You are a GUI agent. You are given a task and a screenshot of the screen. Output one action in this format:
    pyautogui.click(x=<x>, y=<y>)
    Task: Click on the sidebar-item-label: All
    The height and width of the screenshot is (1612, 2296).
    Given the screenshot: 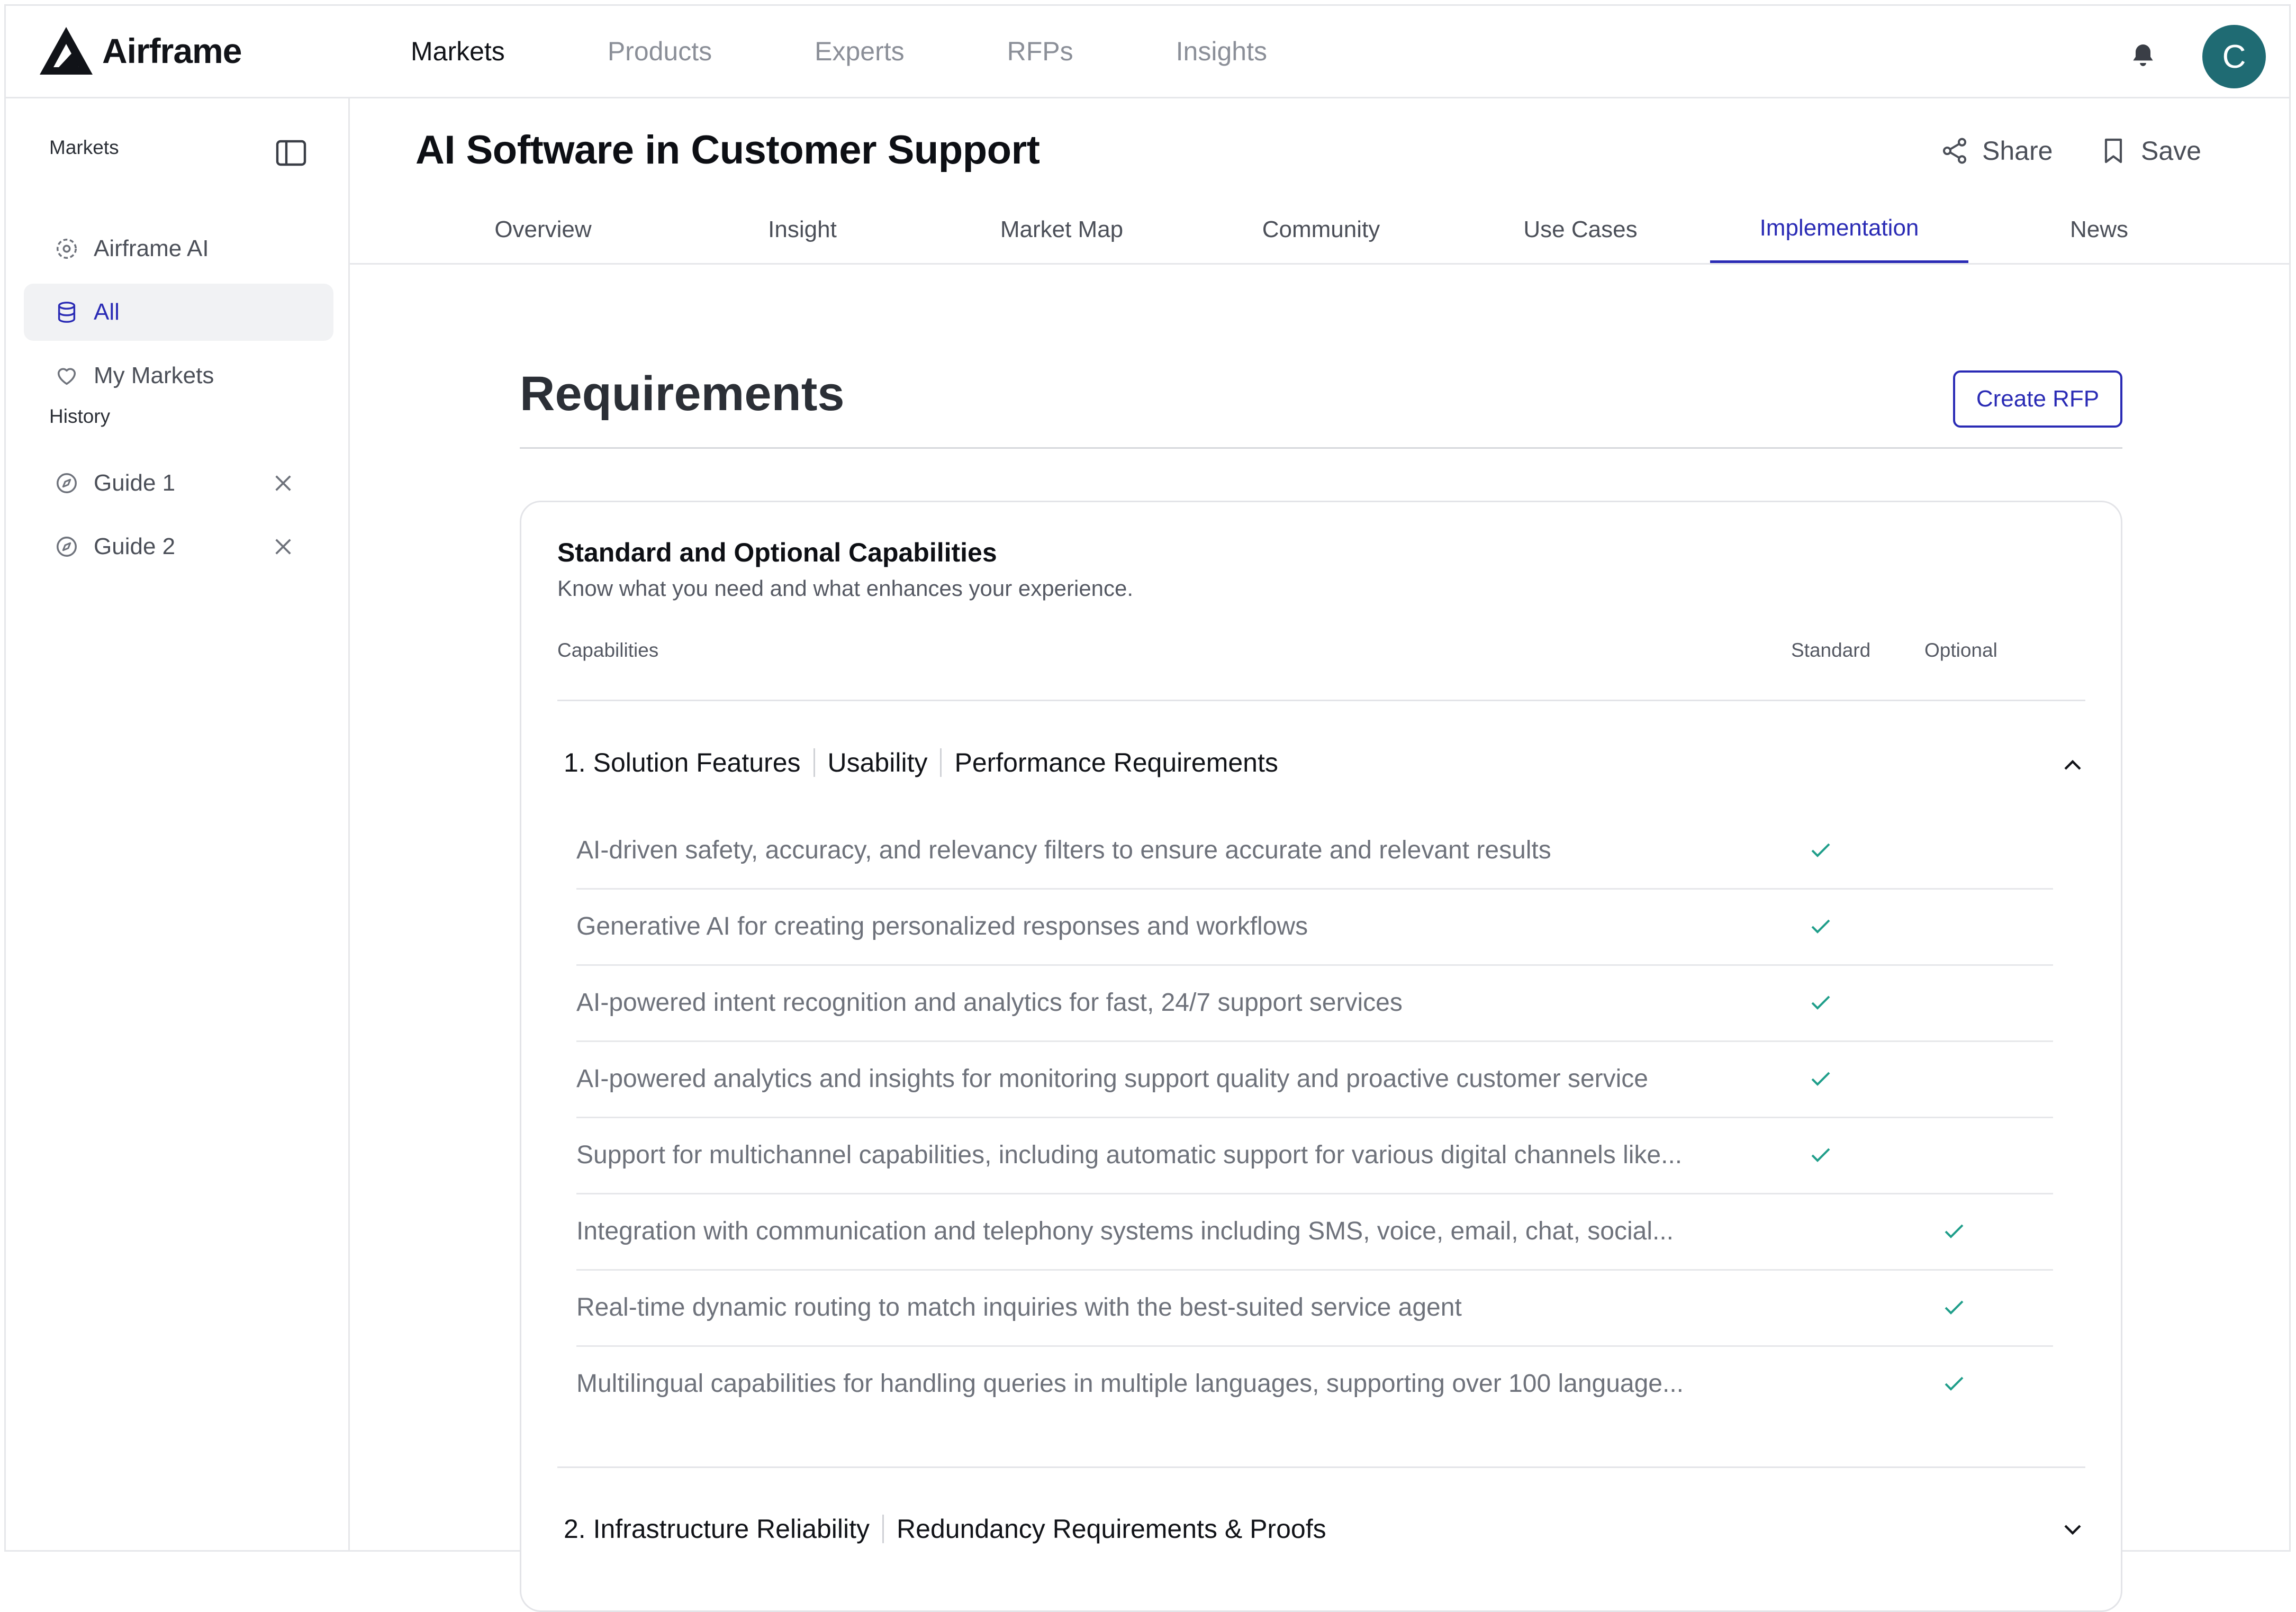 What is the action you would take?
    pyautogui.click(x=107, y=312)
    